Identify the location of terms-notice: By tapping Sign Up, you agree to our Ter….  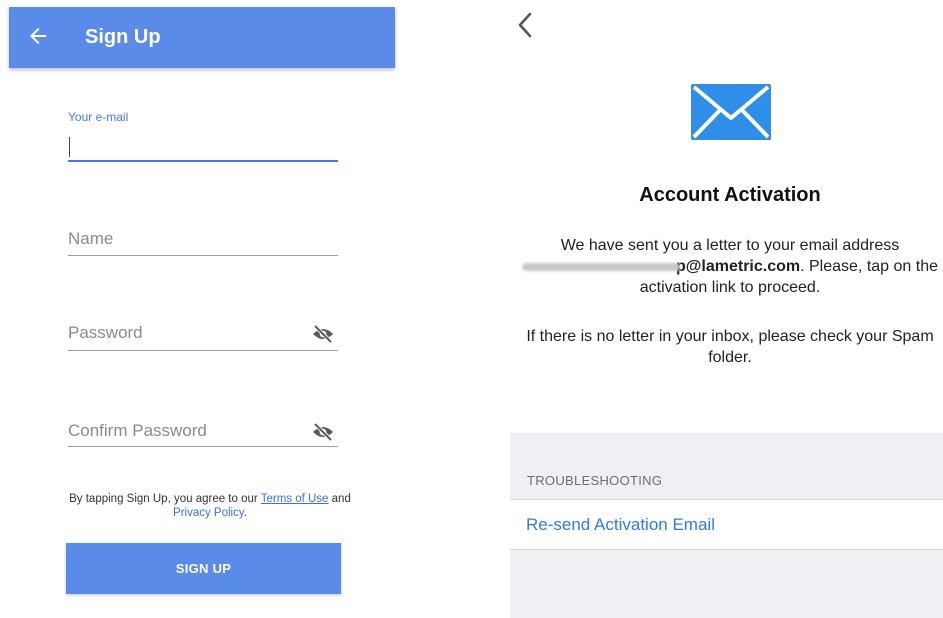
(210, 506).